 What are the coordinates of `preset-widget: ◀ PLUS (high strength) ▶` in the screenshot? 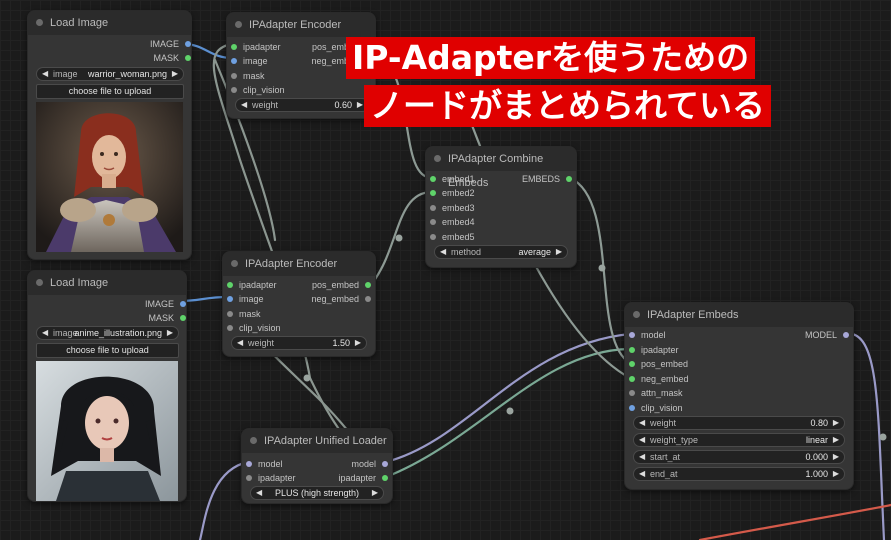 It's located at (317, 493).